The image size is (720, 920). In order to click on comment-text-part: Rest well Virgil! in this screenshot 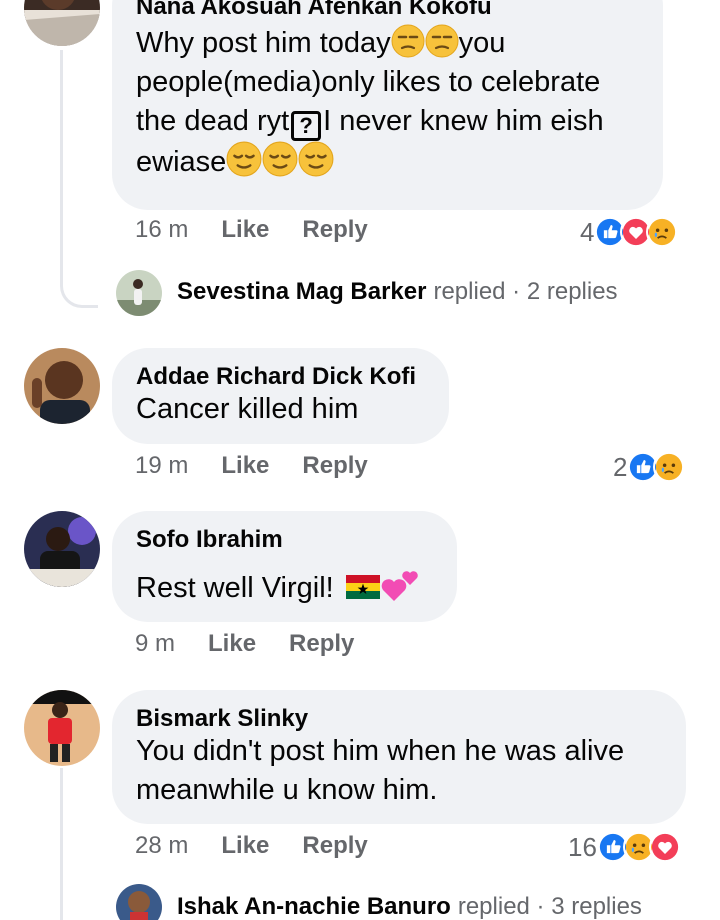, I will do `click(235, 588)`.